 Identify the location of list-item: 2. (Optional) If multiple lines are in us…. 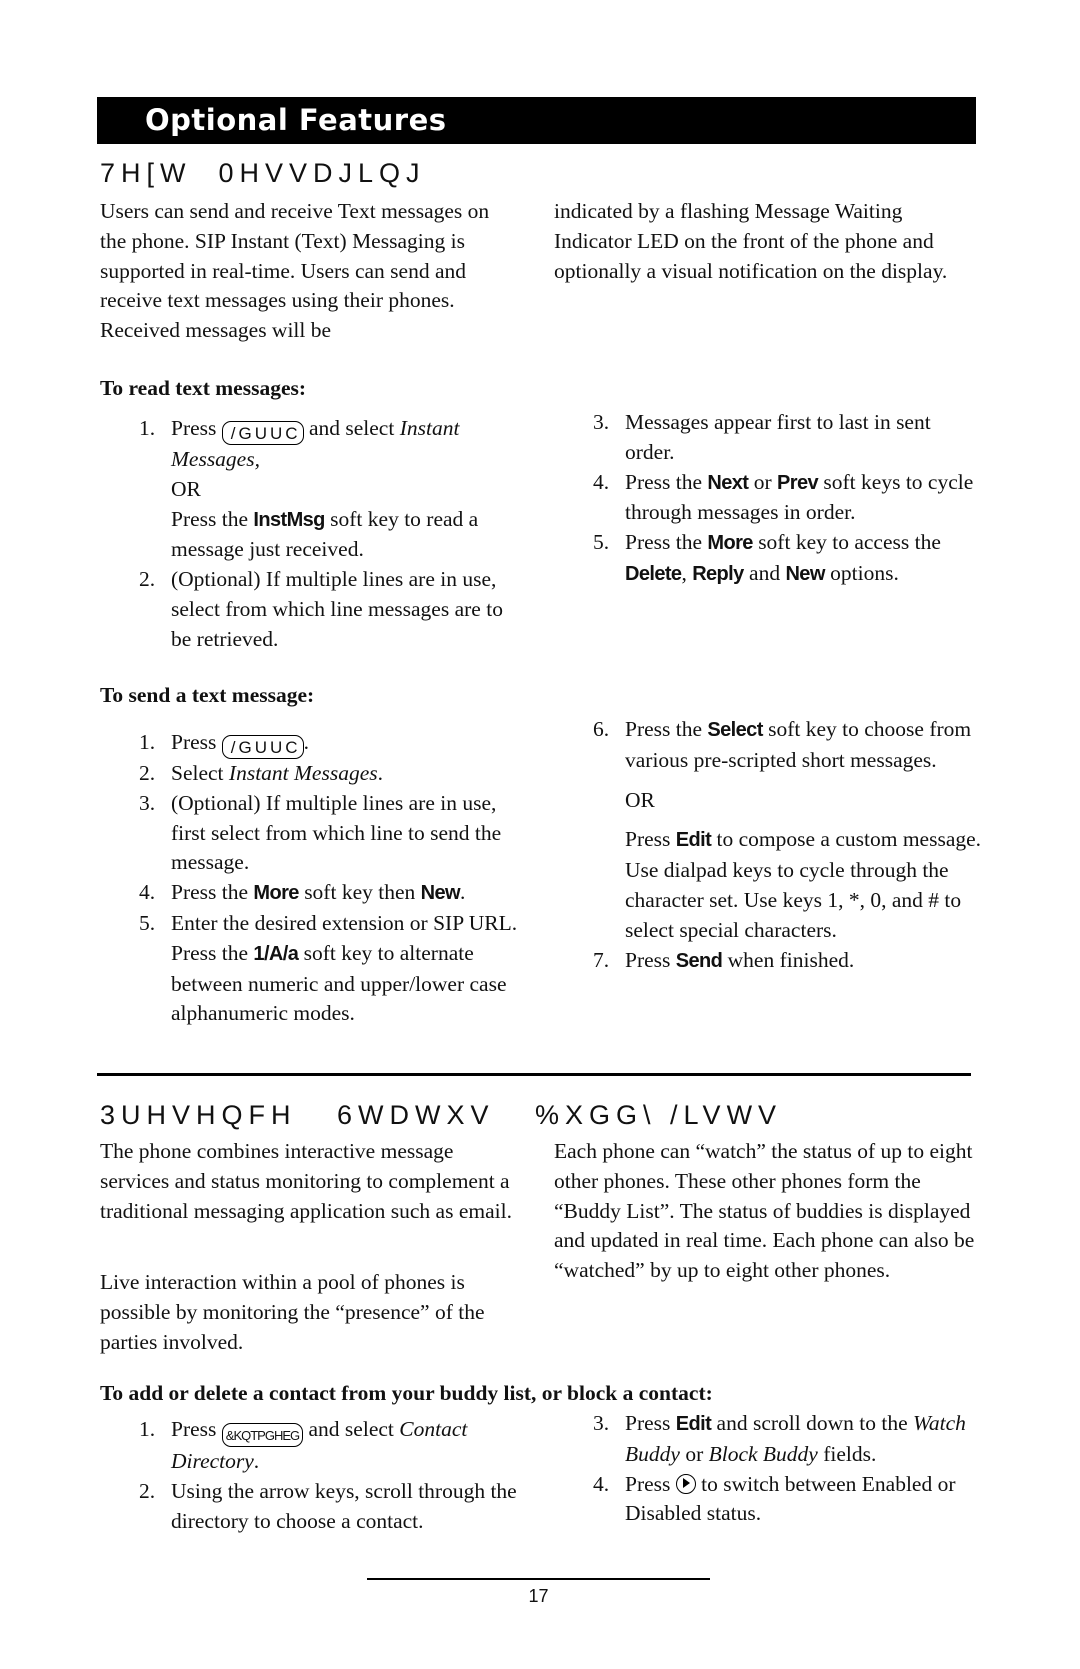
(329, 609).